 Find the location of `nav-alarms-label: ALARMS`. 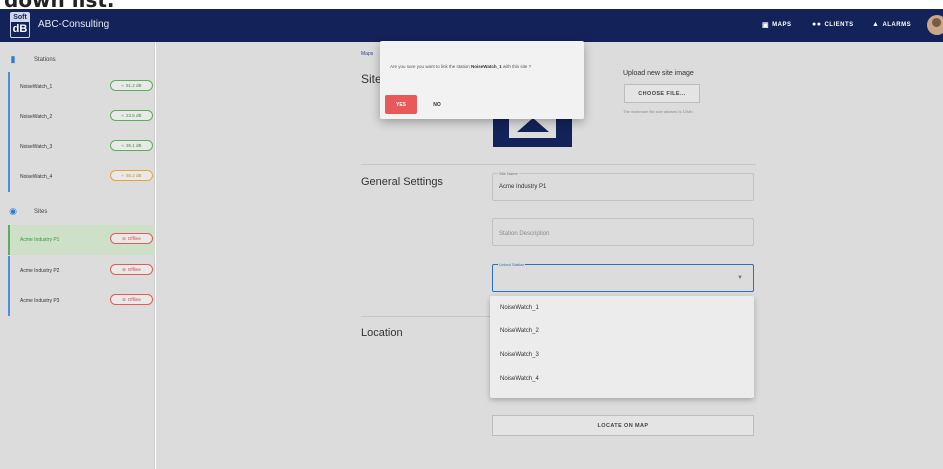

nav-alarms-label: ALARMS is located at coordinates (897, 24).